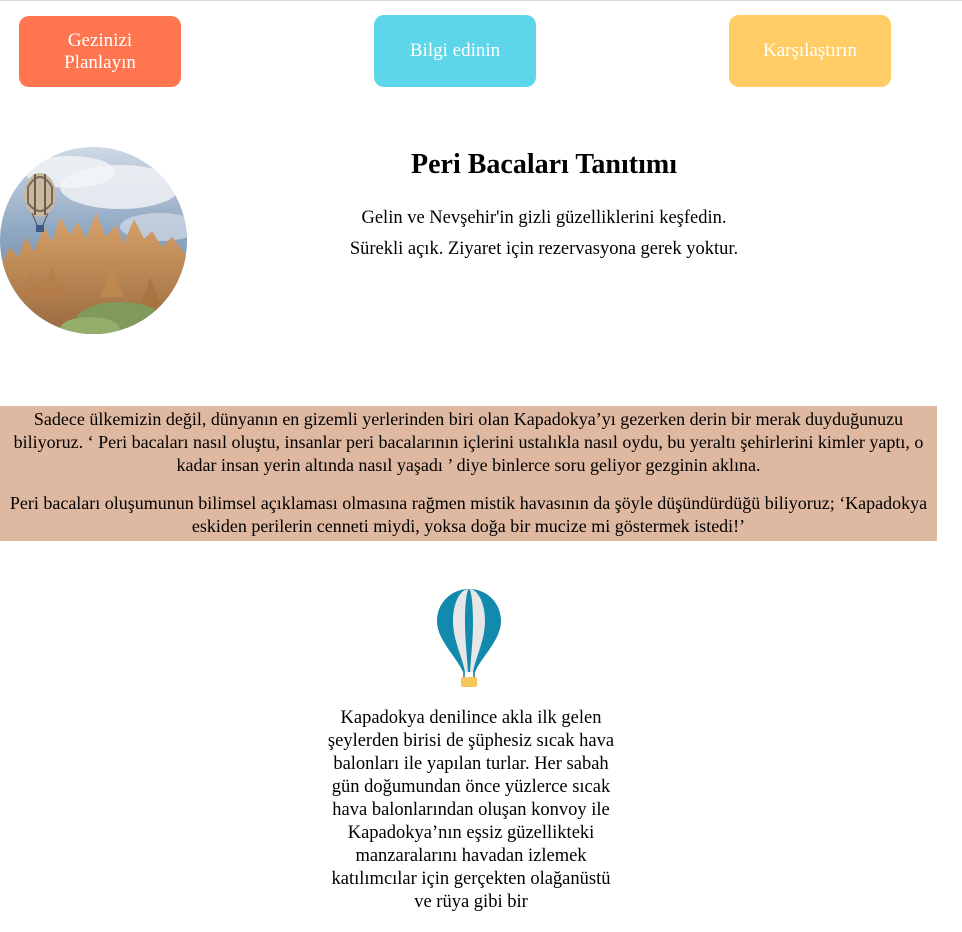  I want to click on hot-air-balloon-icon, so click(469, 638).